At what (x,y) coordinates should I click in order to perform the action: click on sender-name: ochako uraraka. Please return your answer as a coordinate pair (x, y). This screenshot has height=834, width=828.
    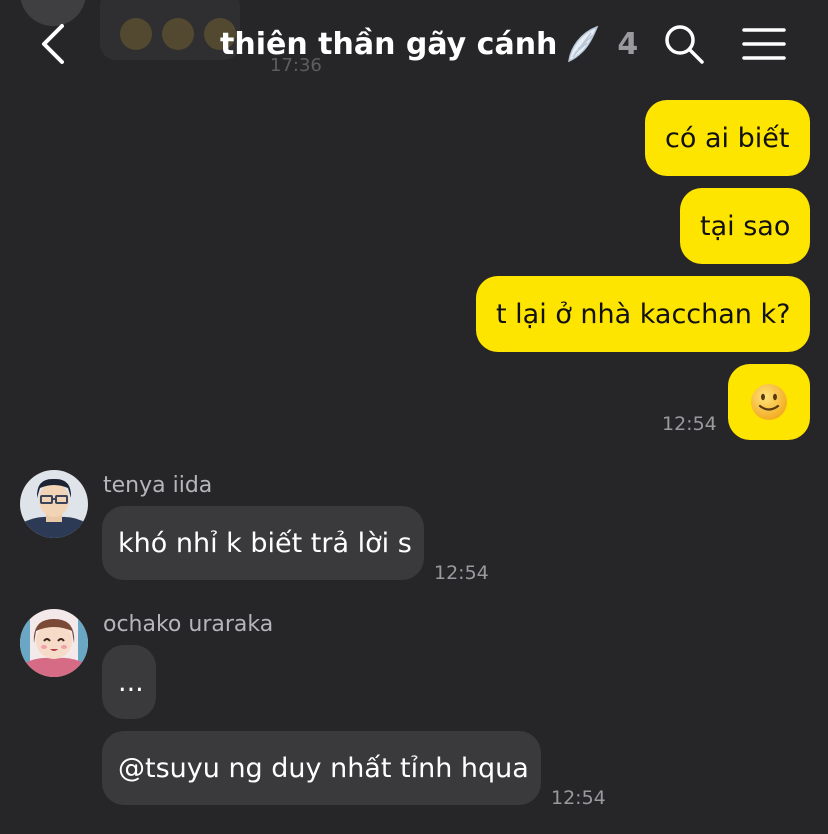
    Looking at the image, I should click on (188, 624).